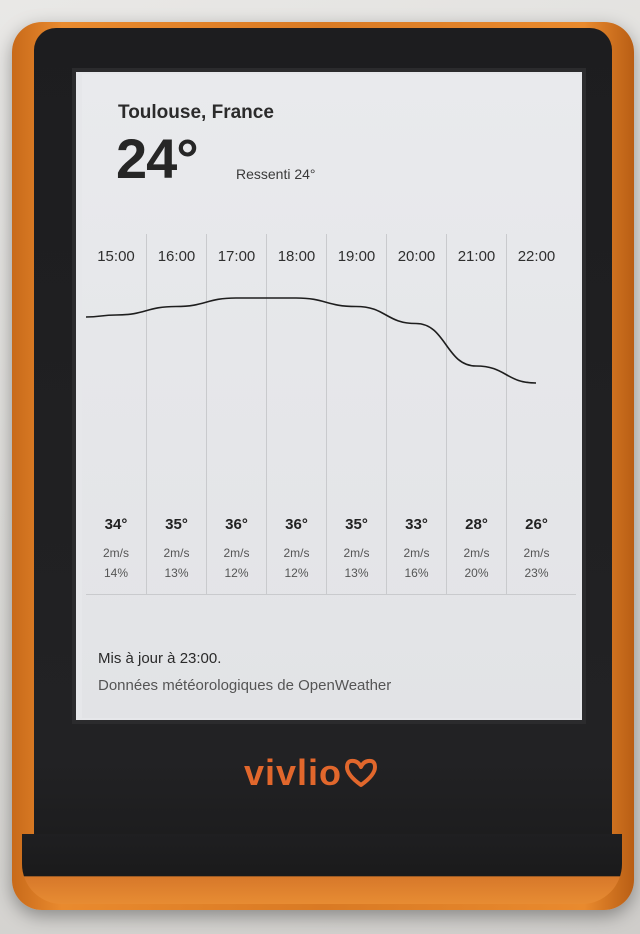  What do you see at coordinates (160, 658) in the screenshot?
I see `updated-label: Mis à jour à 23:00.` at bounding box center [160, 658].